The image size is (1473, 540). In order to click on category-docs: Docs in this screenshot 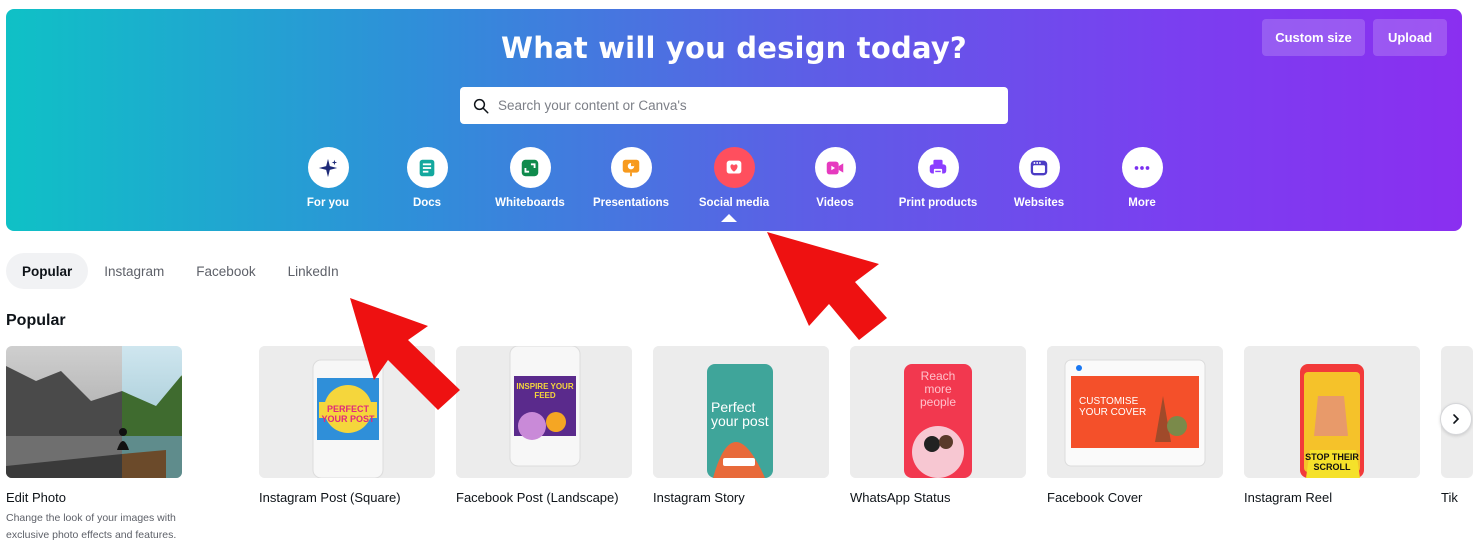, I will do `click(427, 178)`.